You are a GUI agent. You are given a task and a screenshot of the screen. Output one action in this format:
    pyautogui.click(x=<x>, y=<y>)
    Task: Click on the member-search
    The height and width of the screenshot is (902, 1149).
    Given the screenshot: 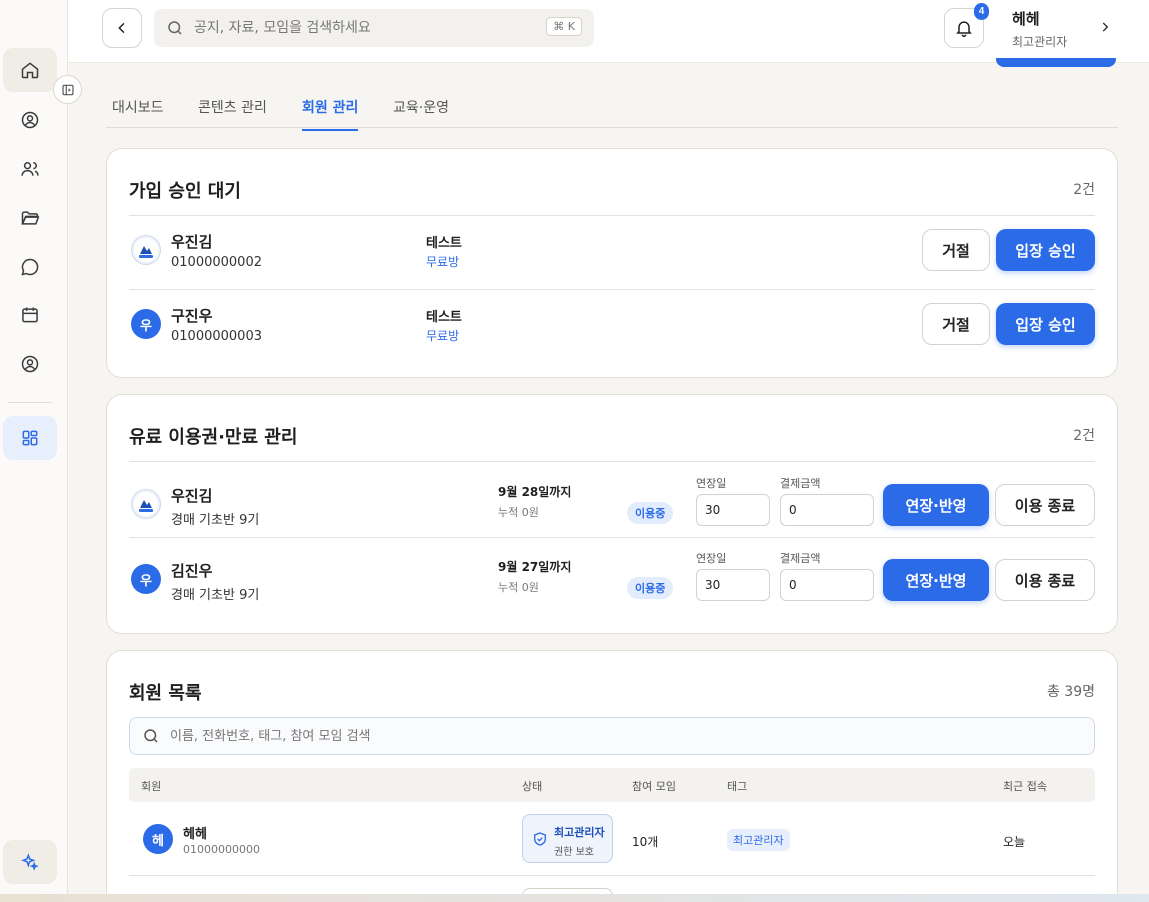 What is the action you would take?
    pyautogui.click(x=612, y=736)
    